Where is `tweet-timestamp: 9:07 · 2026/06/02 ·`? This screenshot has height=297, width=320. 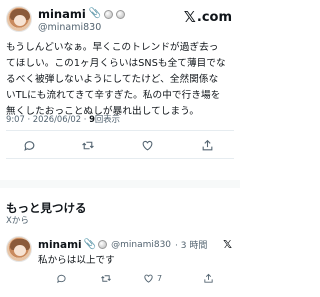 tweet-timestamp: 9:07 · 2026/06/02 · is located at coordinates (47, 119).